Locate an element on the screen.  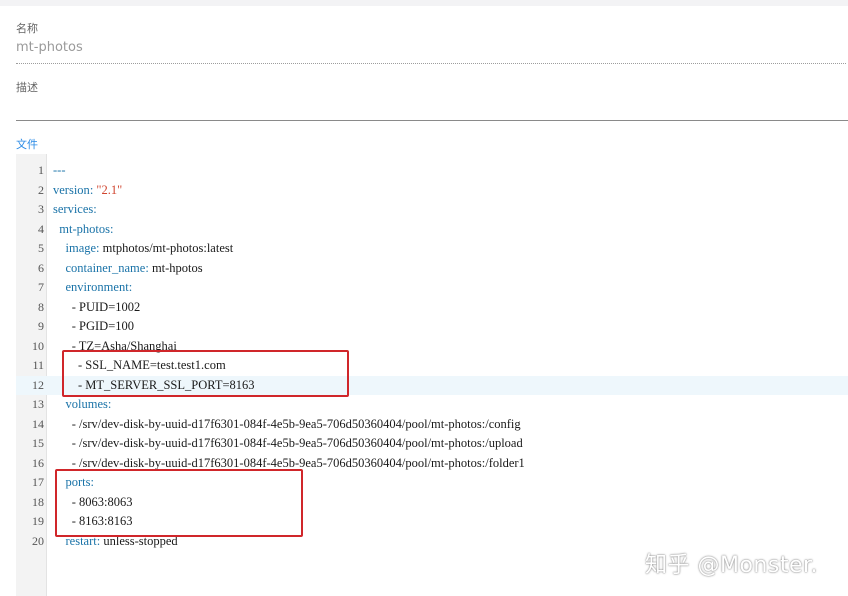
code-text: version: "2.1" is located at coordinates (87, 191).